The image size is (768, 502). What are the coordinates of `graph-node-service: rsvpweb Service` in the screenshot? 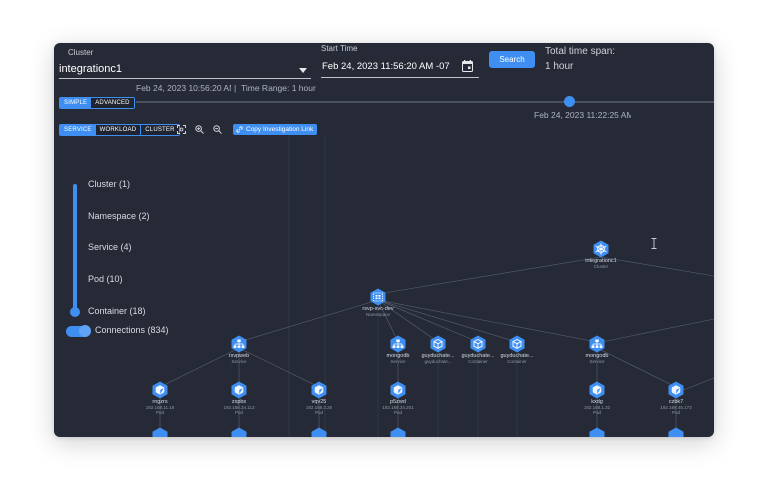 It's located at (239, 349).